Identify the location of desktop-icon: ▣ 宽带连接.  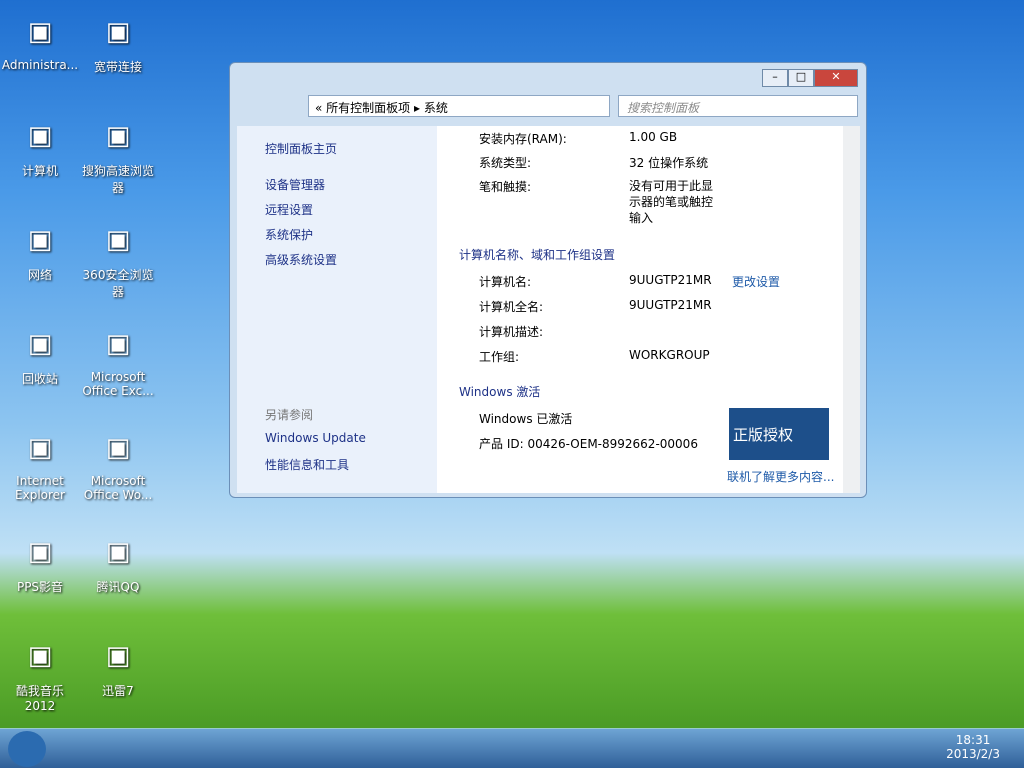
(118, 42).